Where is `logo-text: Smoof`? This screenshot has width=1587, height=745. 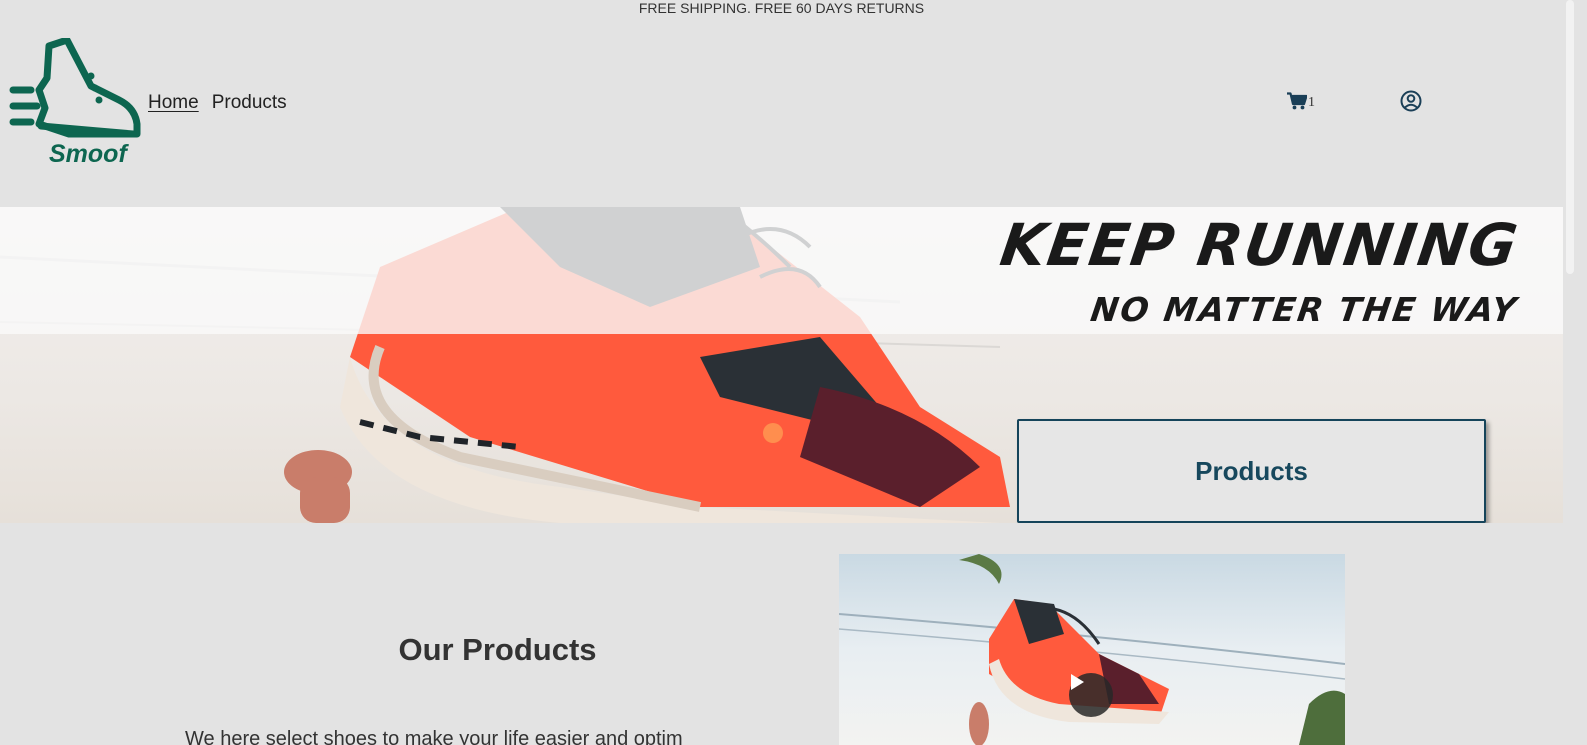 logo-text: Smoof is located at coordinates (88, 154).